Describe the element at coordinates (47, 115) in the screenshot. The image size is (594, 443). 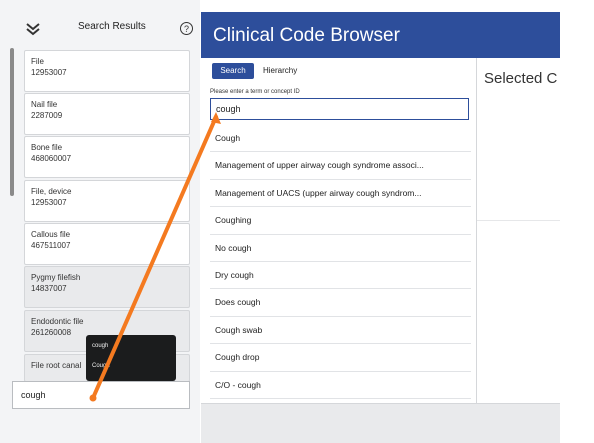
I see `result-id: 2287009` at that location.